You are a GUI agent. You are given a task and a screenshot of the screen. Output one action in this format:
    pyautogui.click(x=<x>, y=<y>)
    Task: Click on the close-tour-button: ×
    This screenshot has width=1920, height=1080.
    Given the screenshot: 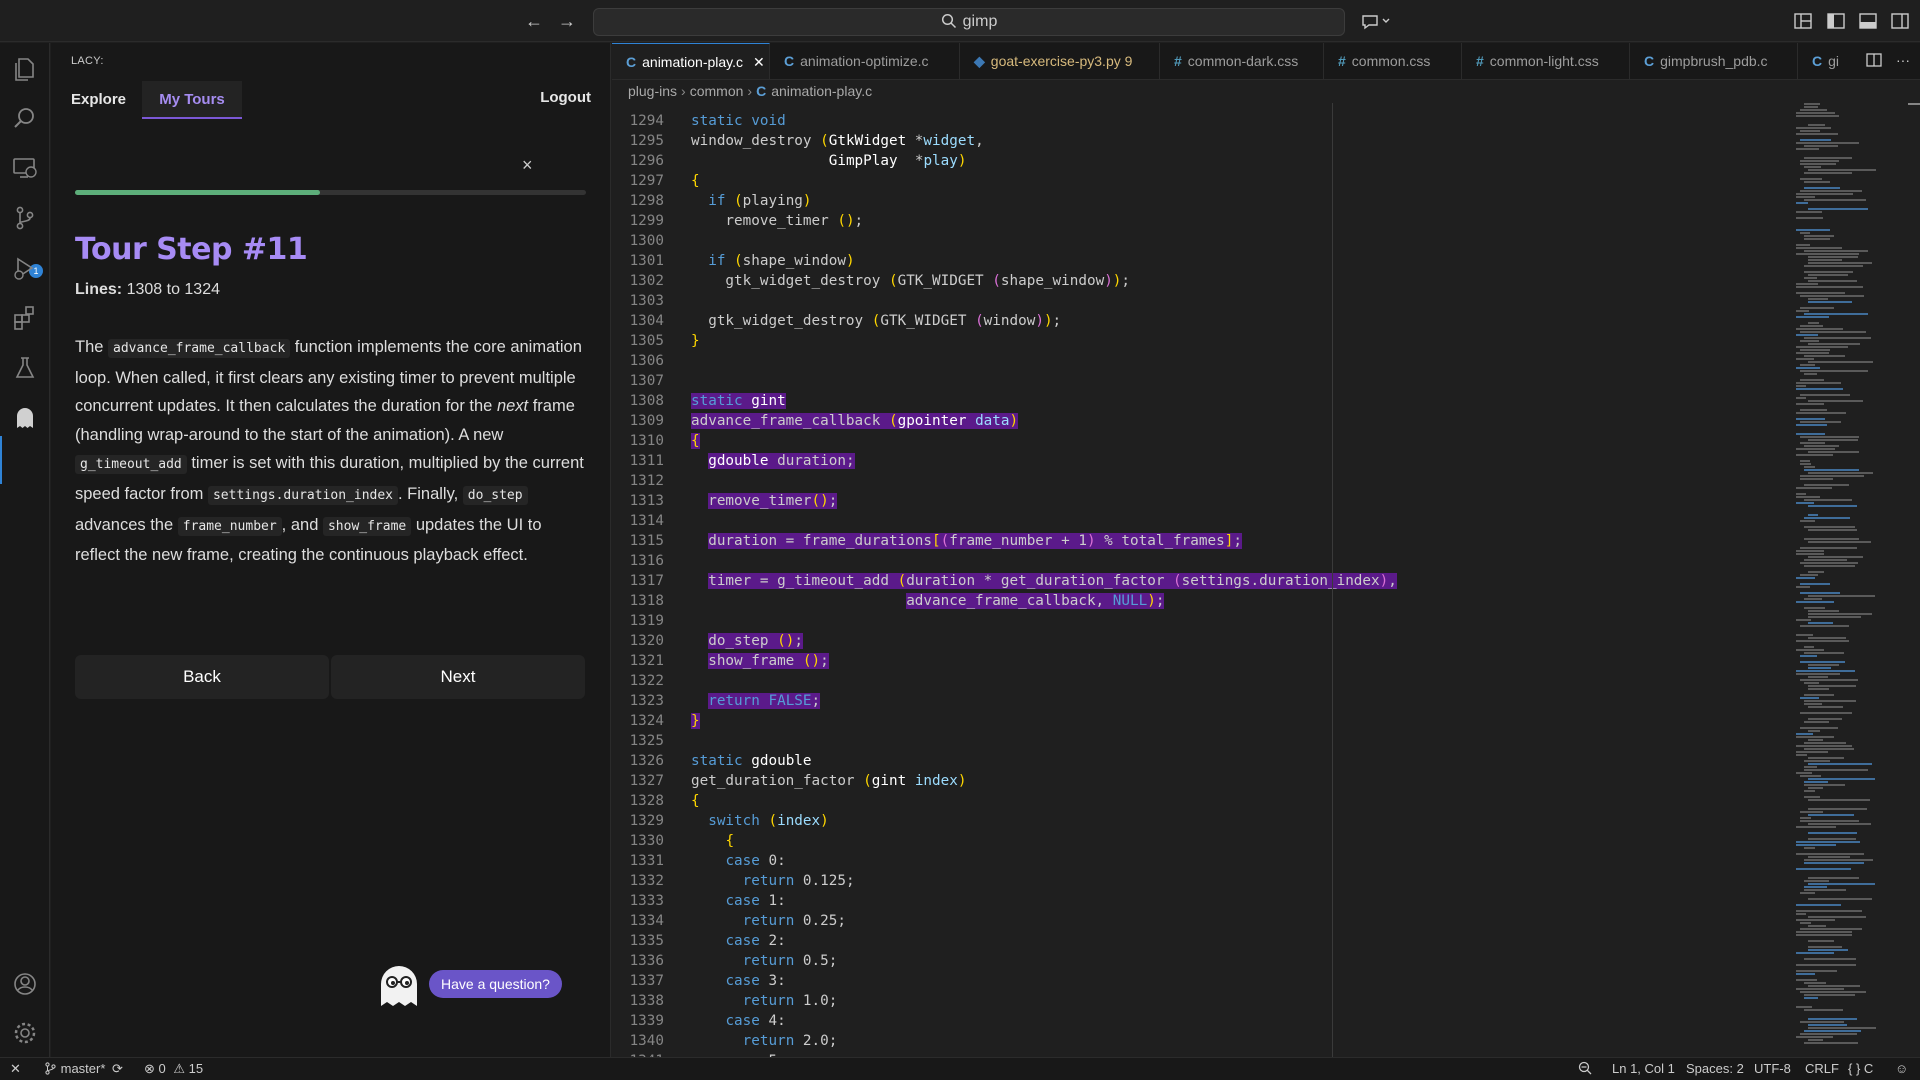 What is the action you would take?
    pyautogui.click(x=527, y=165)
    